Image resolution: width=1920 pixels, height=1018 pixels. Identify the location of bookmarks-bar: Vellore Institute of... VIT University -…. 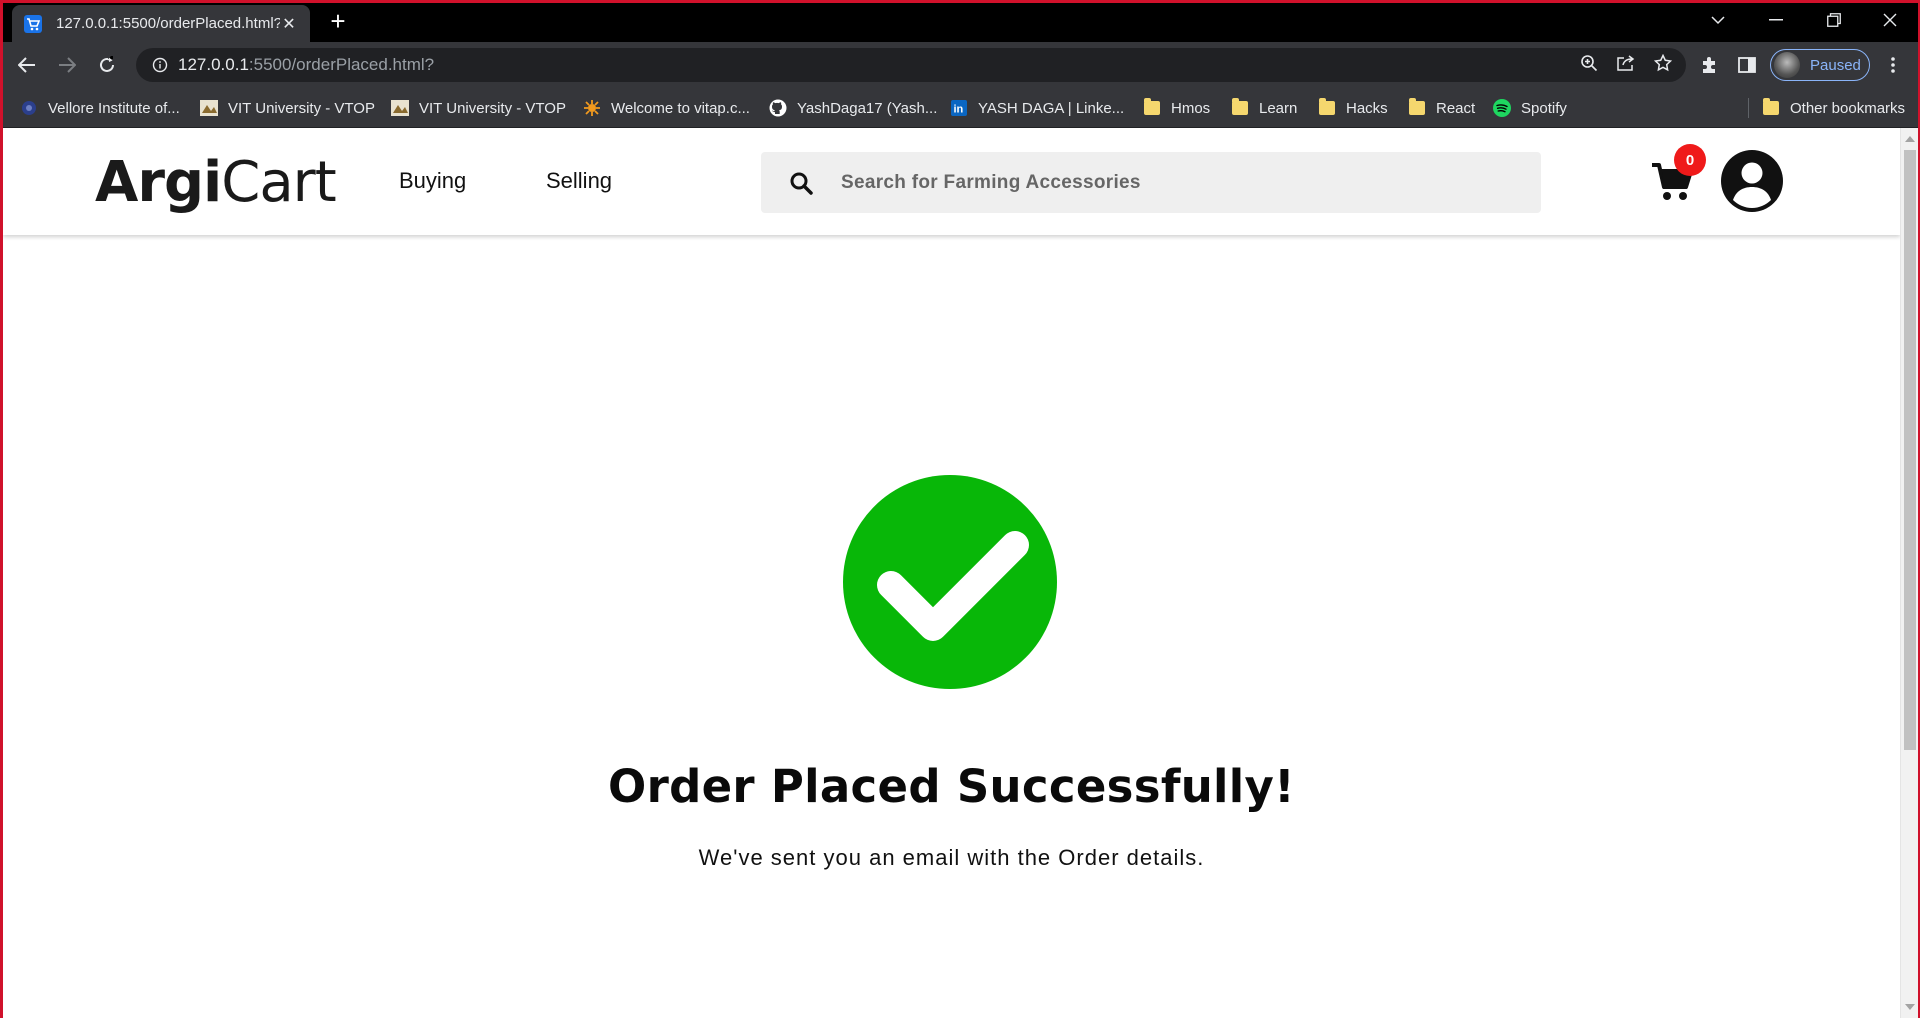
(960, 108).